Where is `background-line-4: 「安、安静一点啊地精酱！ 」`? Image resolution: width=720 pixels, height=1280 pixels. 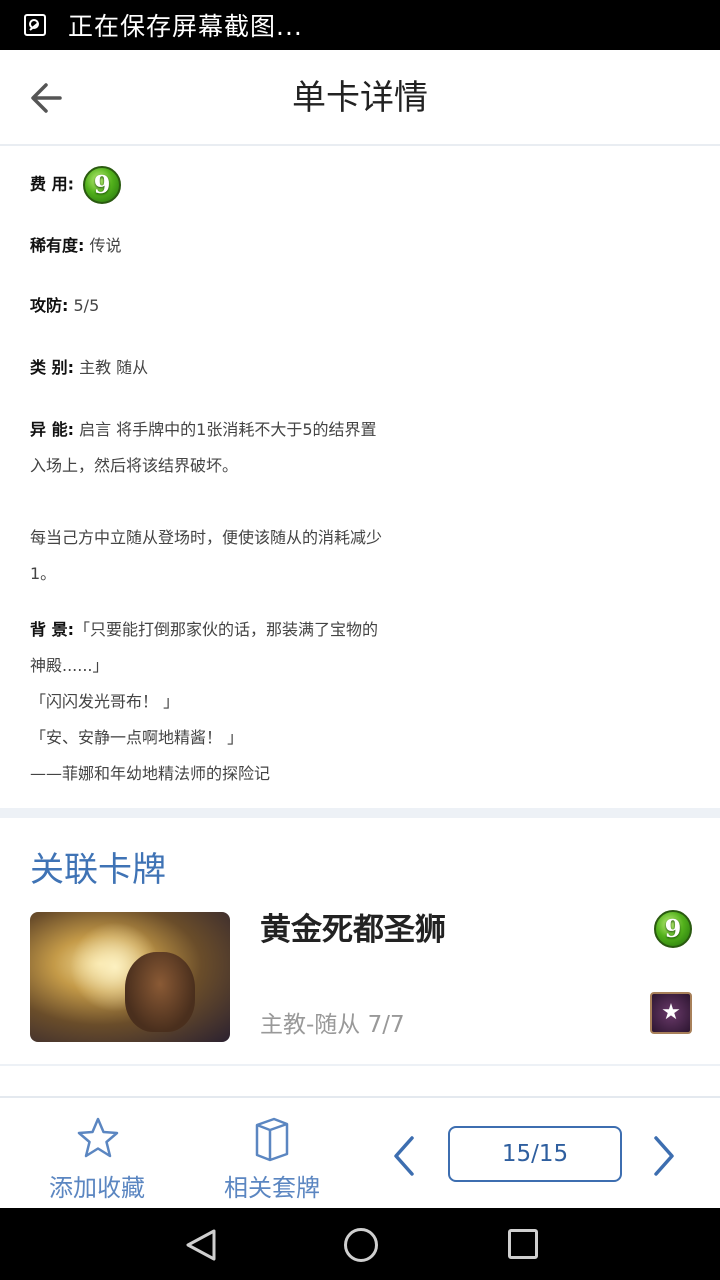
background-line-4: 「安、安静一点啊地精酱！ 」 is located at coordinates (137, 737).